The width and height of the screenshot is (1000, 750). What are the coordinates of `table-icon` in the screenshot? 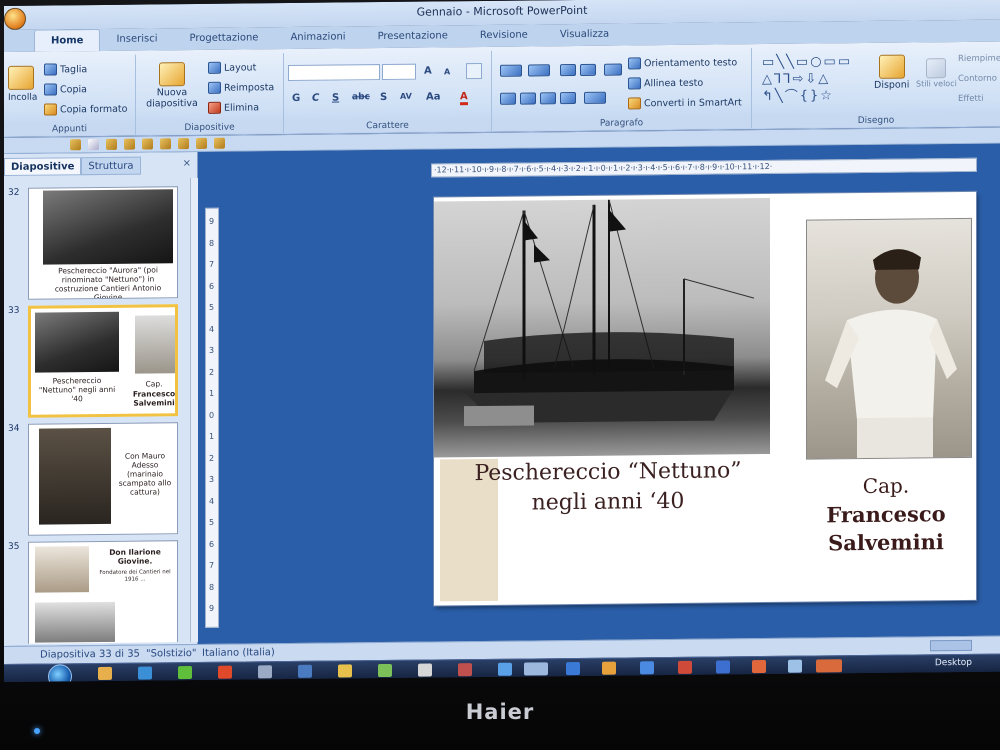 It's located at (147, 144).